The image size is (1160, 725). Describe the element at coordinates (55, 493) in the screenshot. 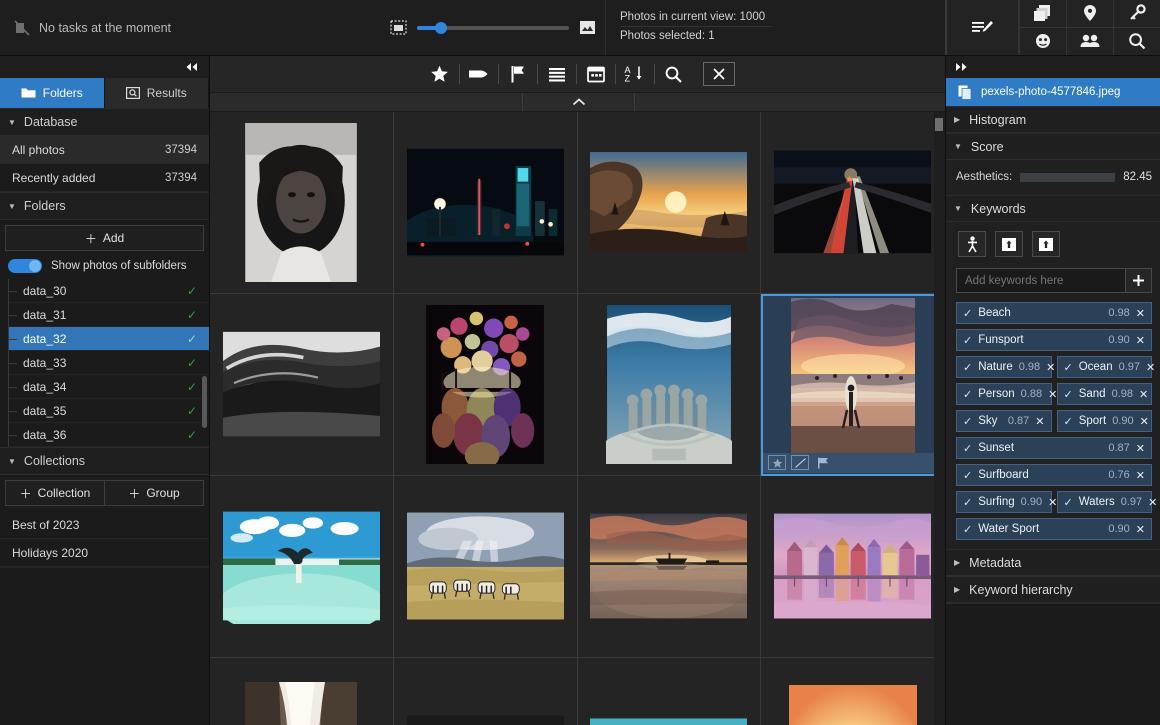

I see `add-collection-button: ＋ Collection` at that location.